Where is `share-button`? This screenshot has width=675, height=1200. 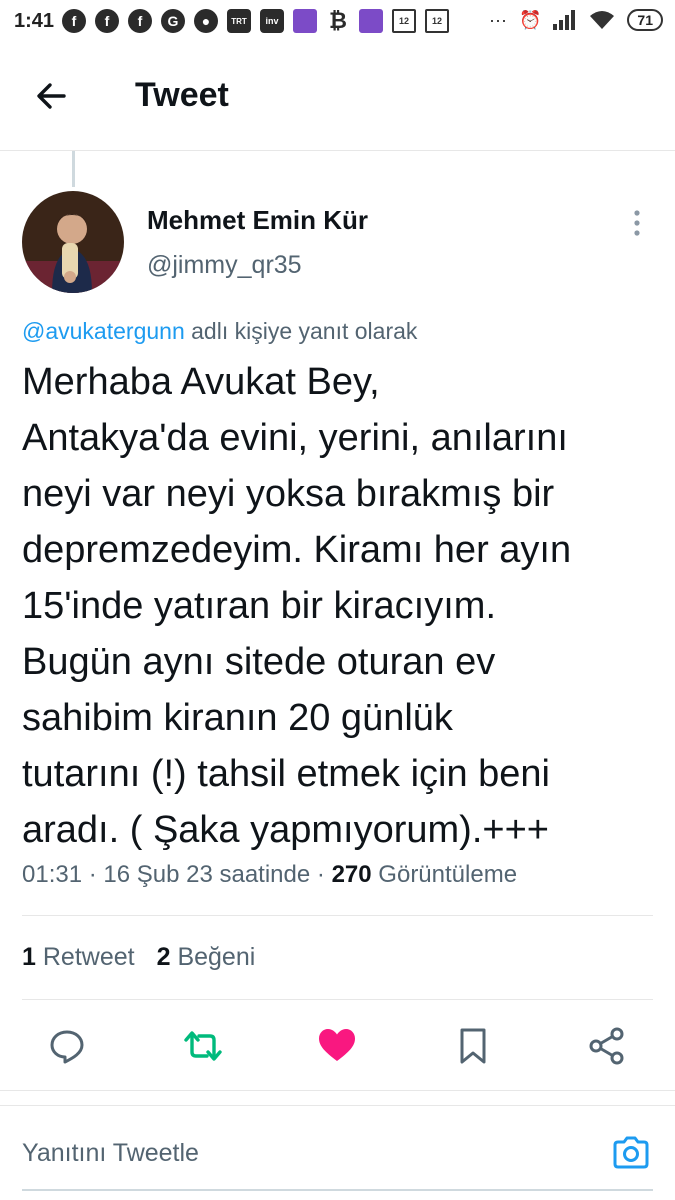
share-button is located at coordinates (607, 1046).